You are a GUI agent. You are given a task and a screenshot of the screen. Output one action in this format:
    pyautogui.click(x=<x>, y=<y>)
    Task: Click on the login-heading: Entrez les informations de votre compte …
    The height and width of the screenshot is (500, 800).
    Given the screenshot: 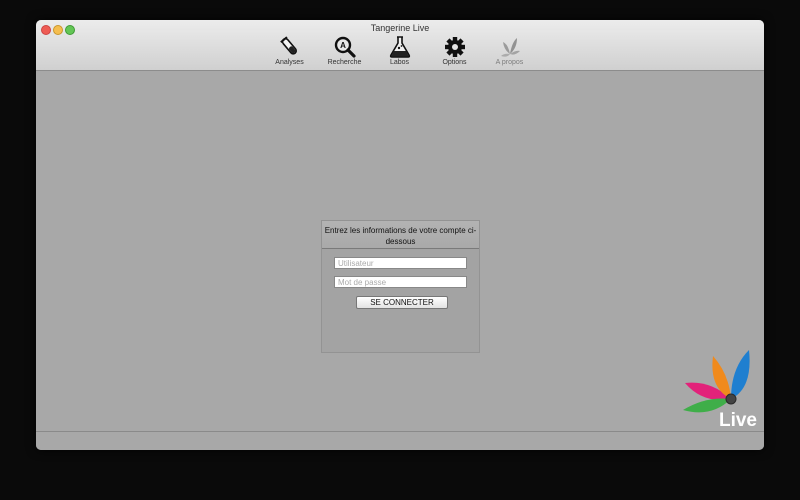 What is the action you would take?
    pyautogui.click(x=400, y=235)
    